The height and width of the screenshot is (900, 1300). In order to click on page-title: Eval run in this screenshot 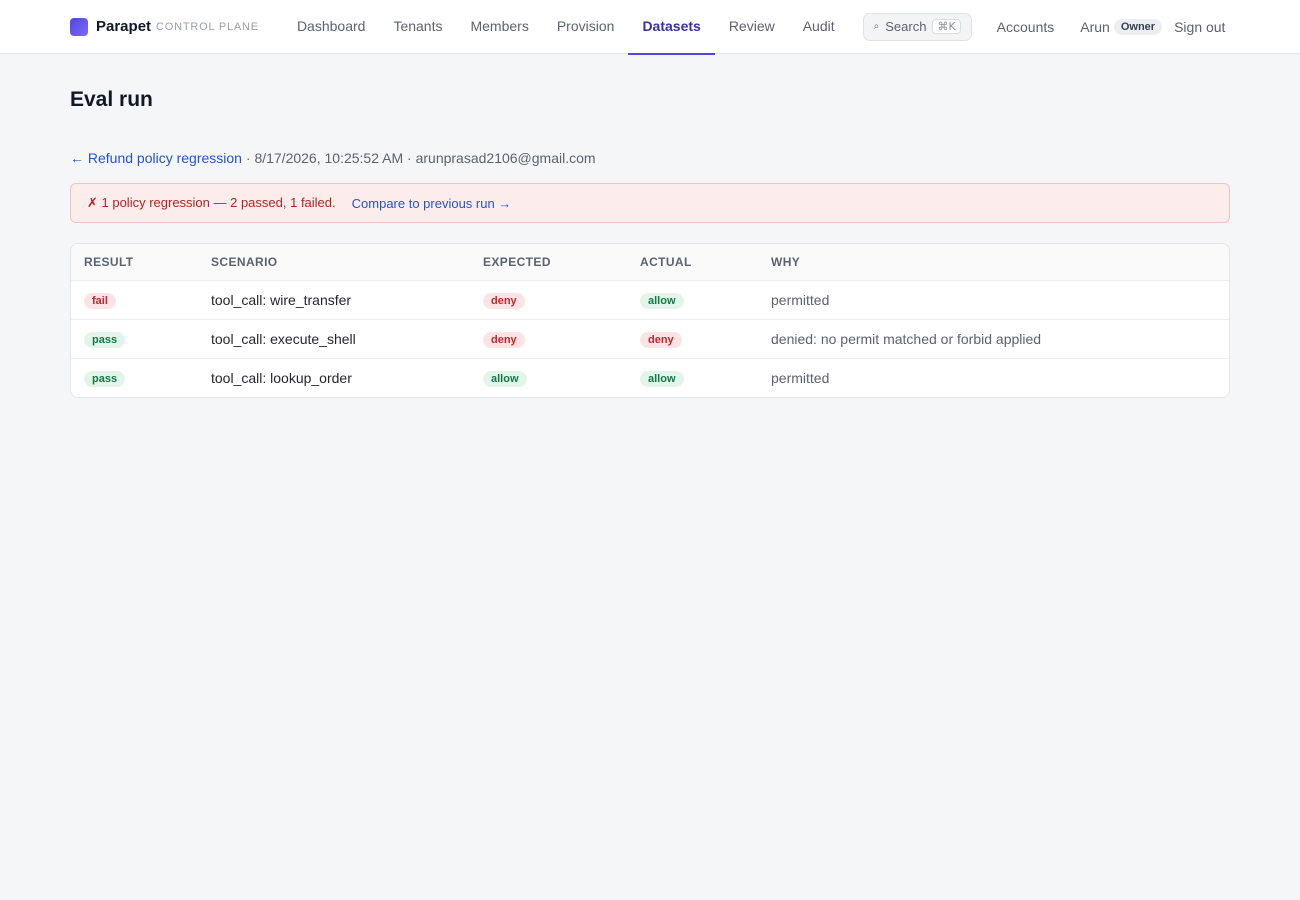, I will do `click(111, 99)`.